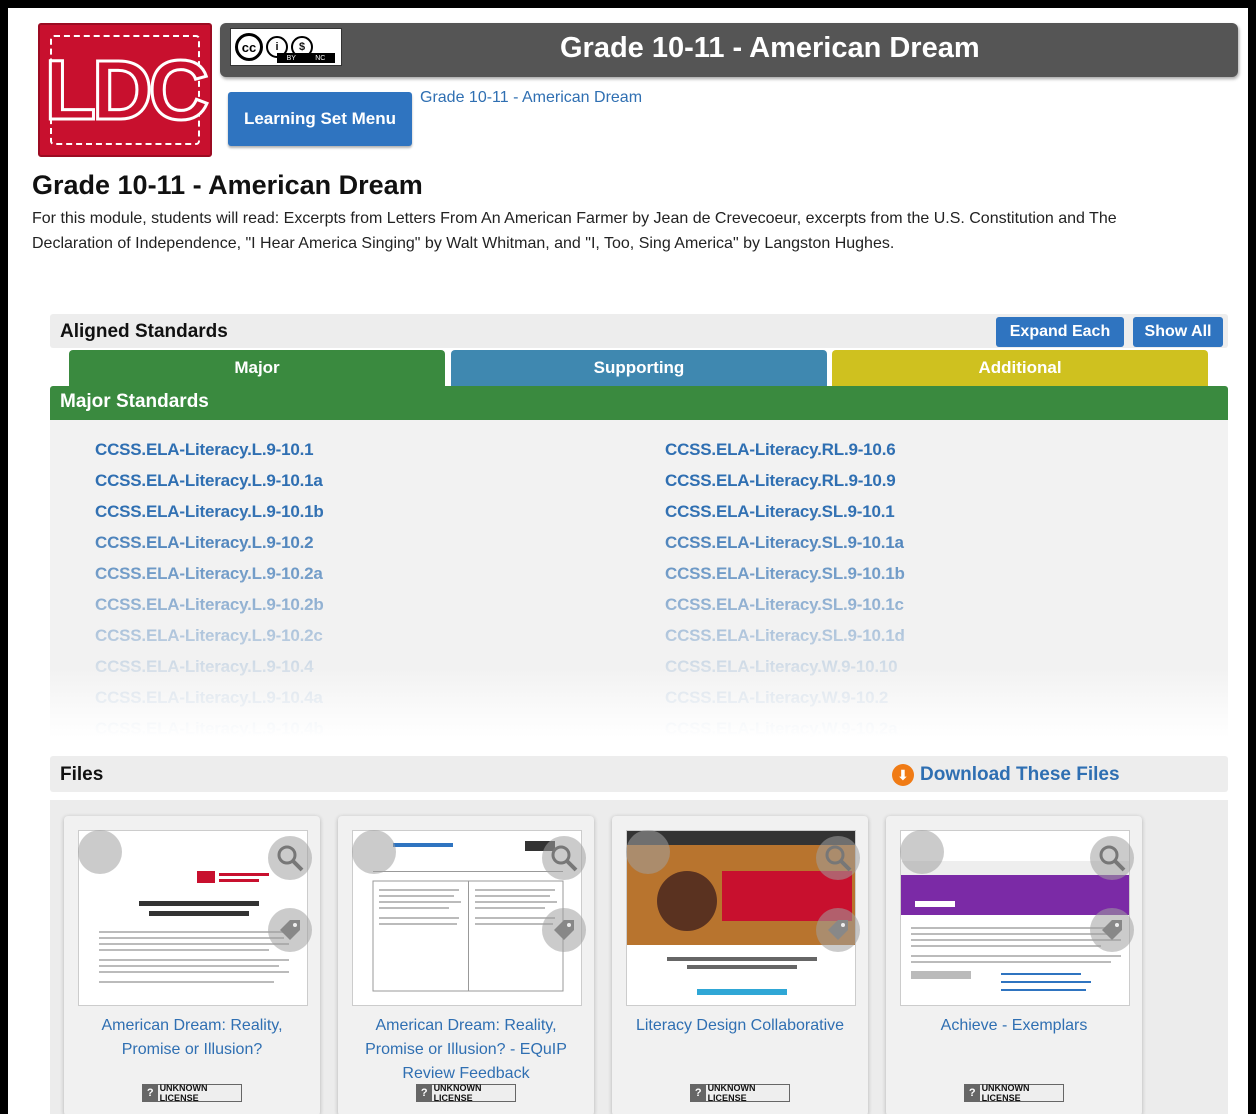 This screenshot has height=1114, width=1256. Describe the element at coordinates (639, 368) in the screenshot. I see `tab-supporting: Supporting` at that location.